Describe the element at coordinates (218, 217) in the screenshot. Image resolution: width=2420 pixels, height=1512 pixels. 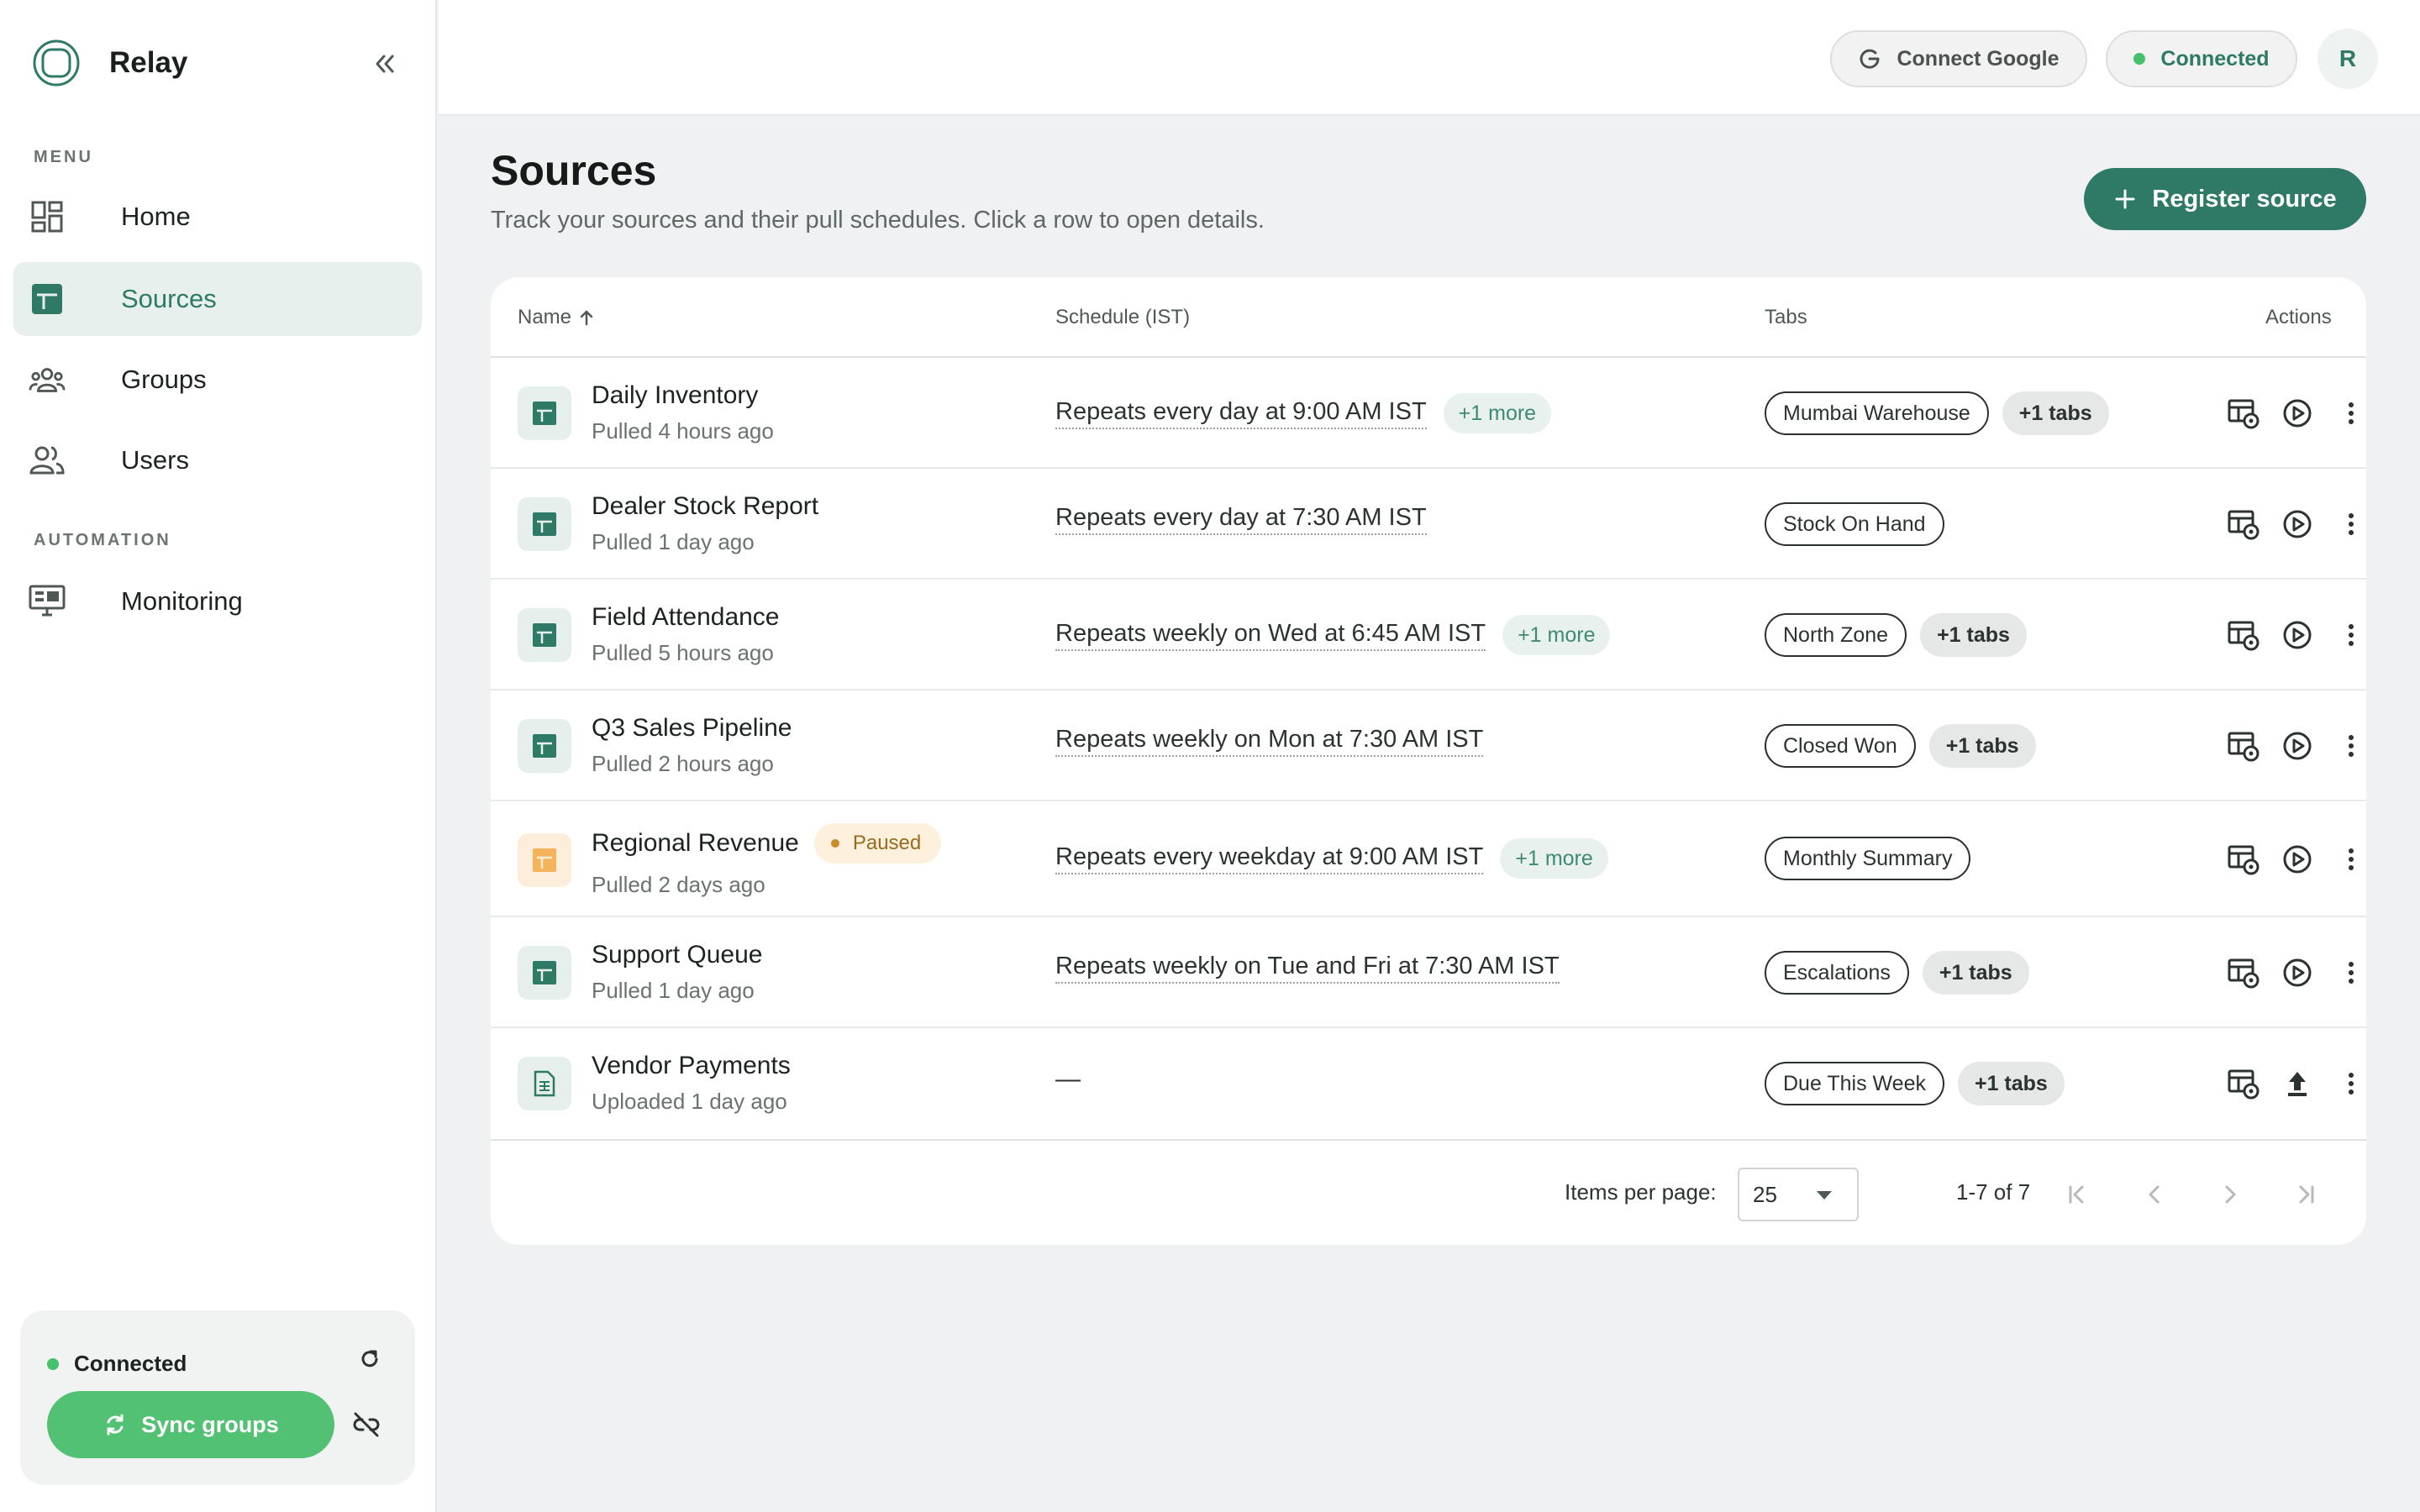
I see `sidebar-item-home: Home` at that location.